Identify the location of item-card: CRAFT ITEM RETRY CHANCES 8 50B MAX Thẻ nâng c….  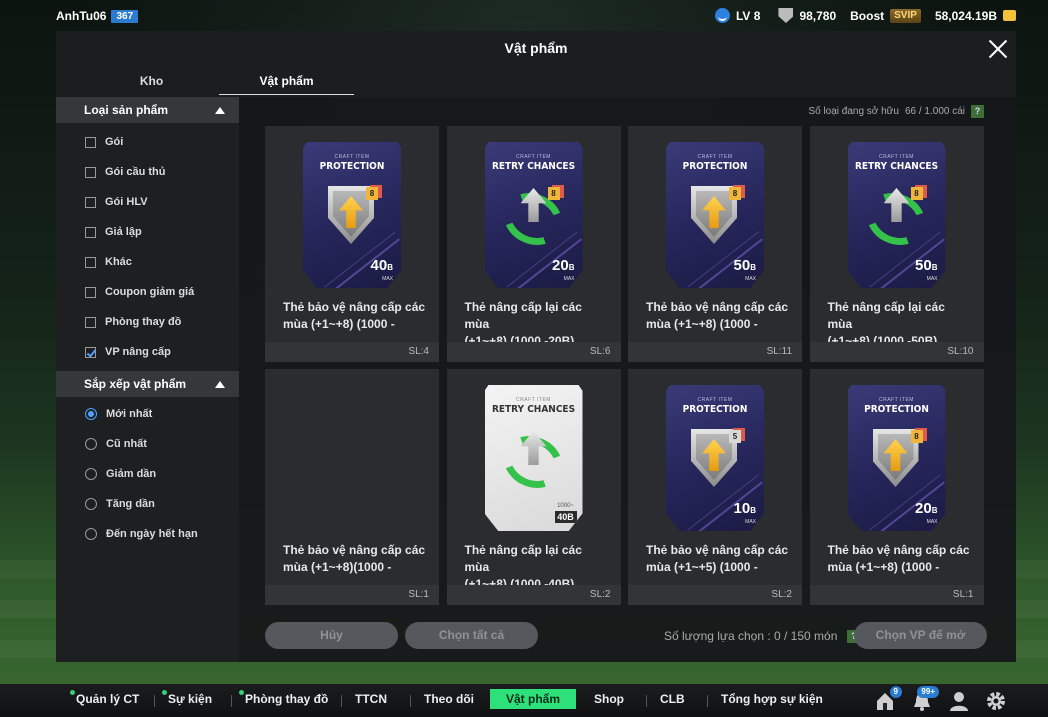
(896, 244).